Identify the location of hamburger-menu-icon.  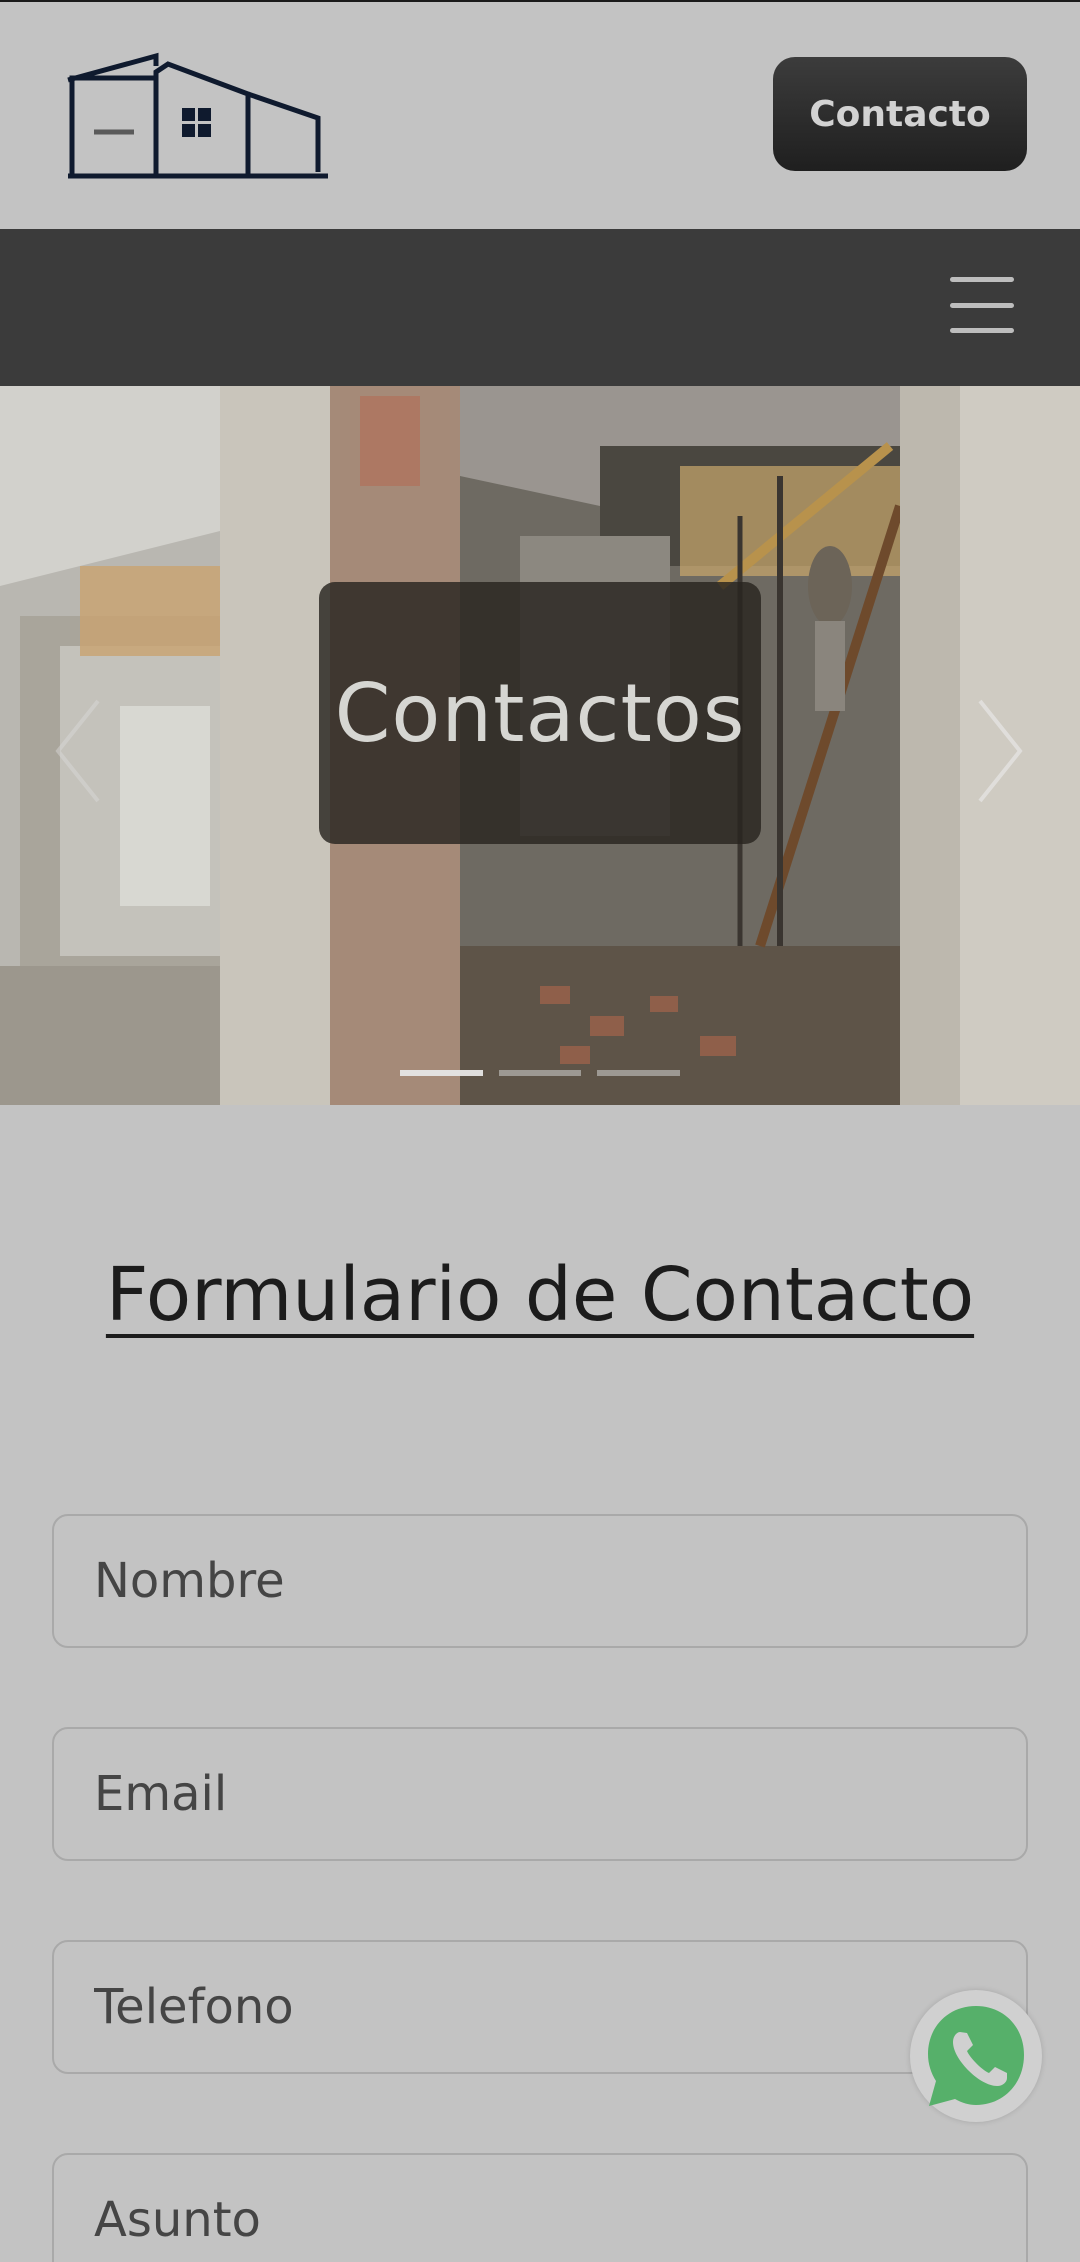
(982, 305).